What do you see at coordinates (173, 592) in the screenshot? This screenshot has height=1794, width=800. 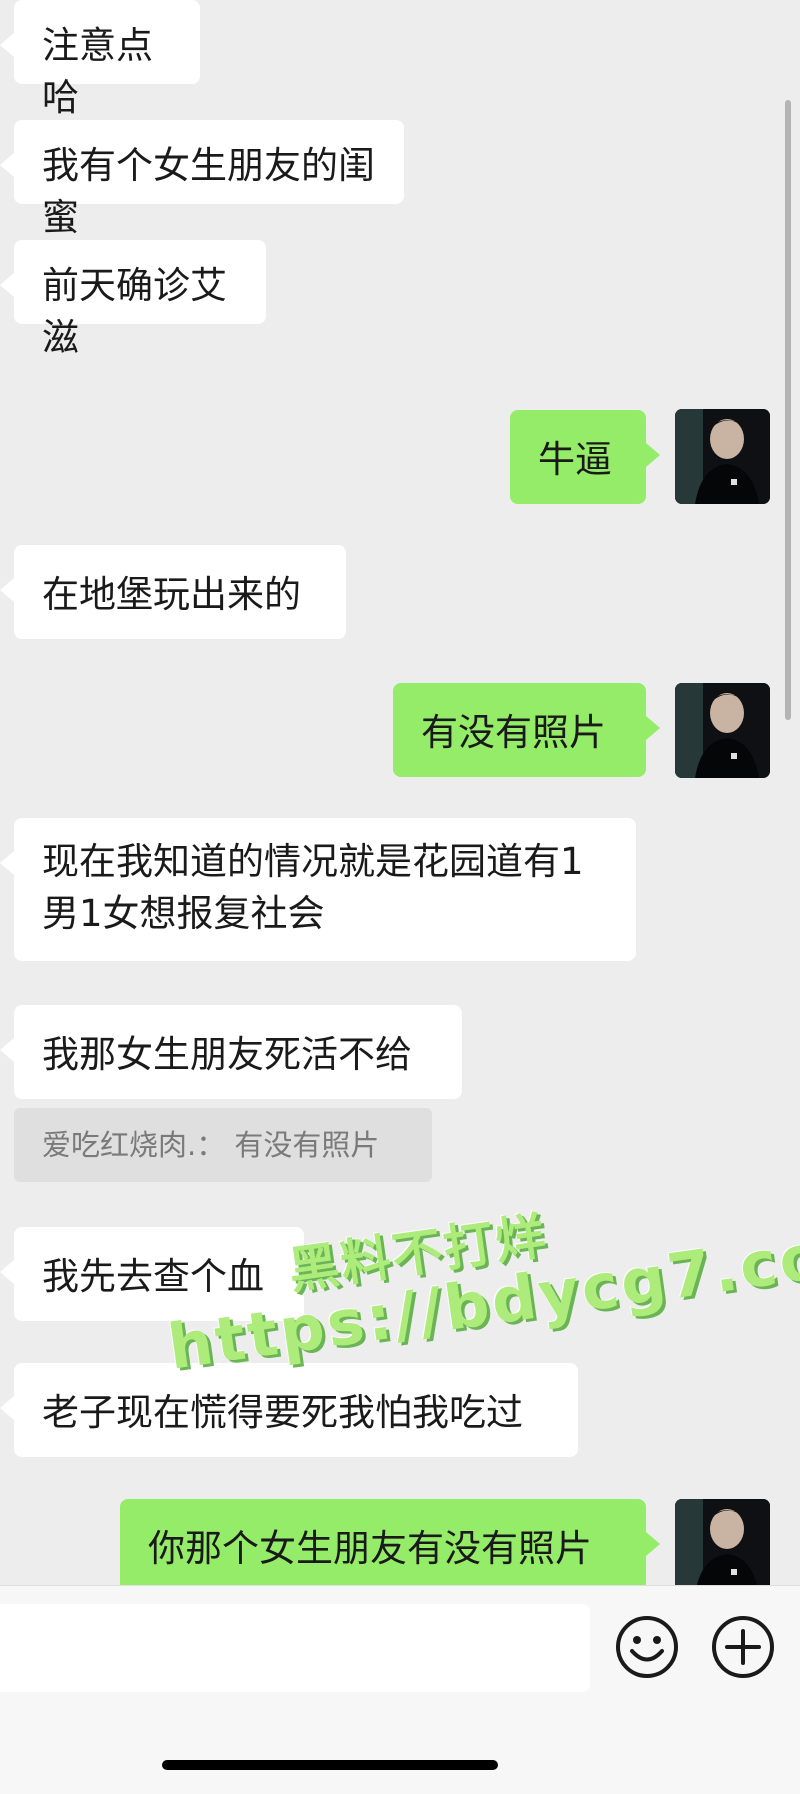 I see `message-bubble-incoming: 在地堡玩出来的` at bounding box center [173, 592].